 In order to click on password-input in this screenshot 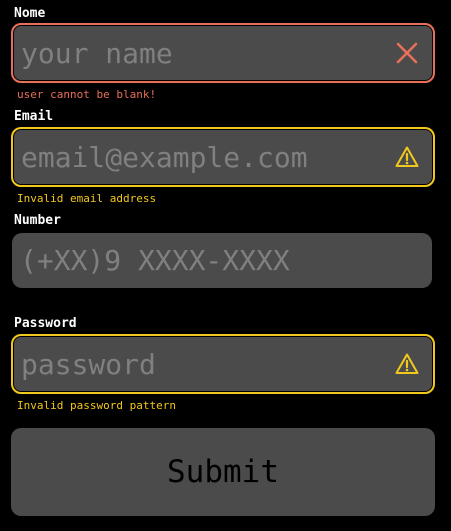, I will do `click(201, 364)`.